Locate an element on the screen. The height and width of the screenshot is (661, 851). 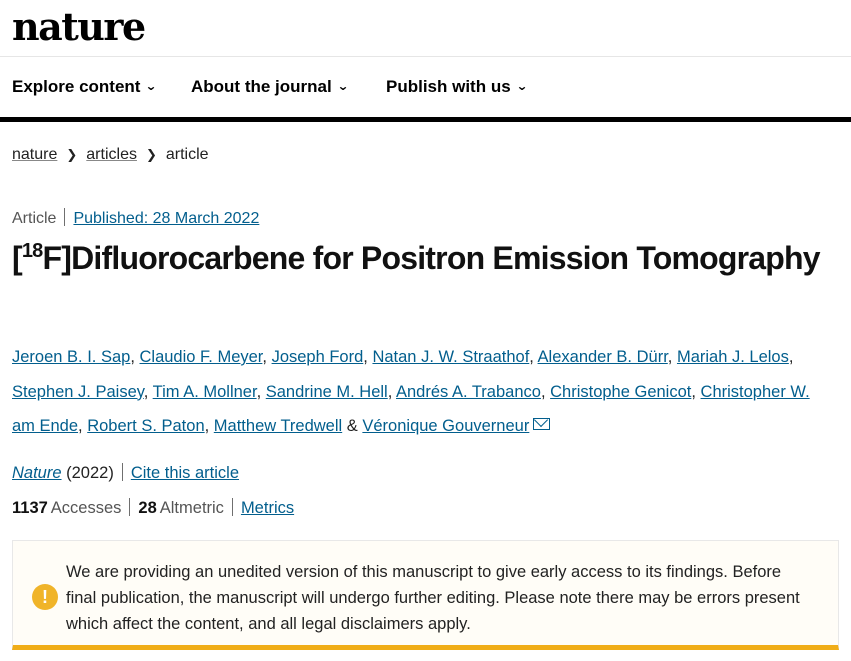
citation-line: Nature (2022) Cite this article is located at coordinates (125, 473).